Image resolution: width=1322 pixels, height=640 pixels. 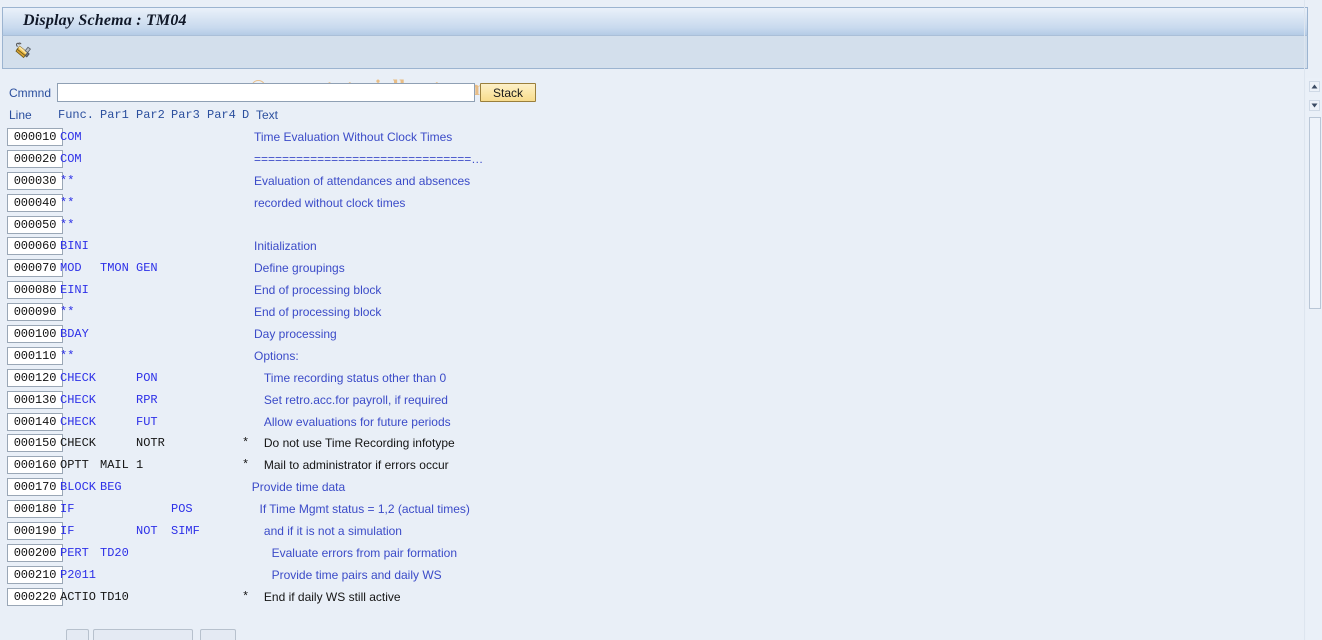 What do you see at coordinates (285, 246) in the screenshot?
I see `cell-text: Initialization` at bounding box center [285, 246].